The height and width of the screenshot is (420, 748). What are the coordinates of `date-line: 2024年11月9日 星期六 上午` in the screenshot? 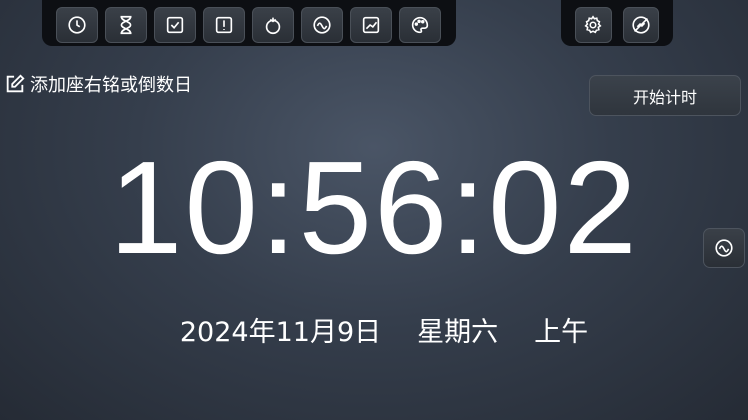 It's located at (374, 329).